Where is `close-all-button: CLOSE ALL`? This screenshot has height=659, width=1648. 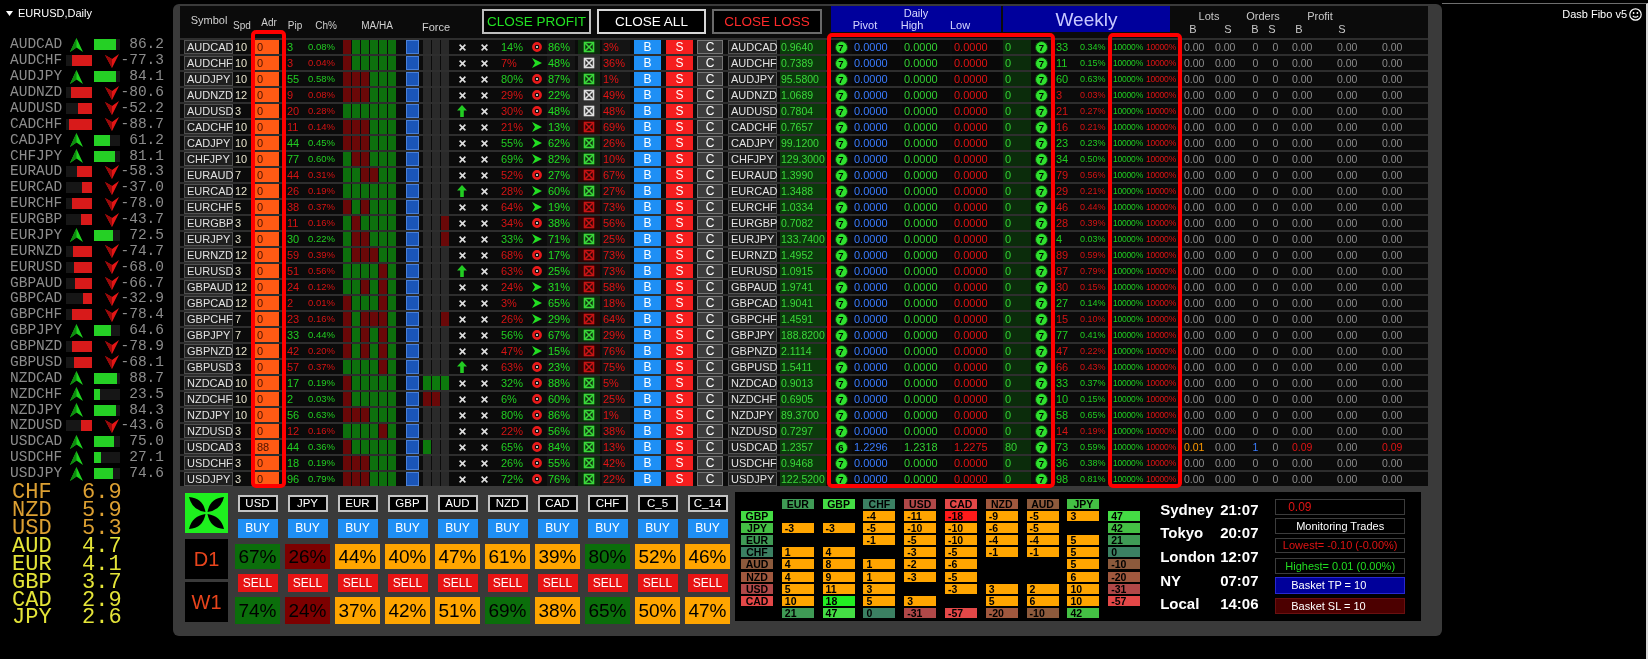
close-all-button: CLOSE ALL is located at coordinates (651, 21).